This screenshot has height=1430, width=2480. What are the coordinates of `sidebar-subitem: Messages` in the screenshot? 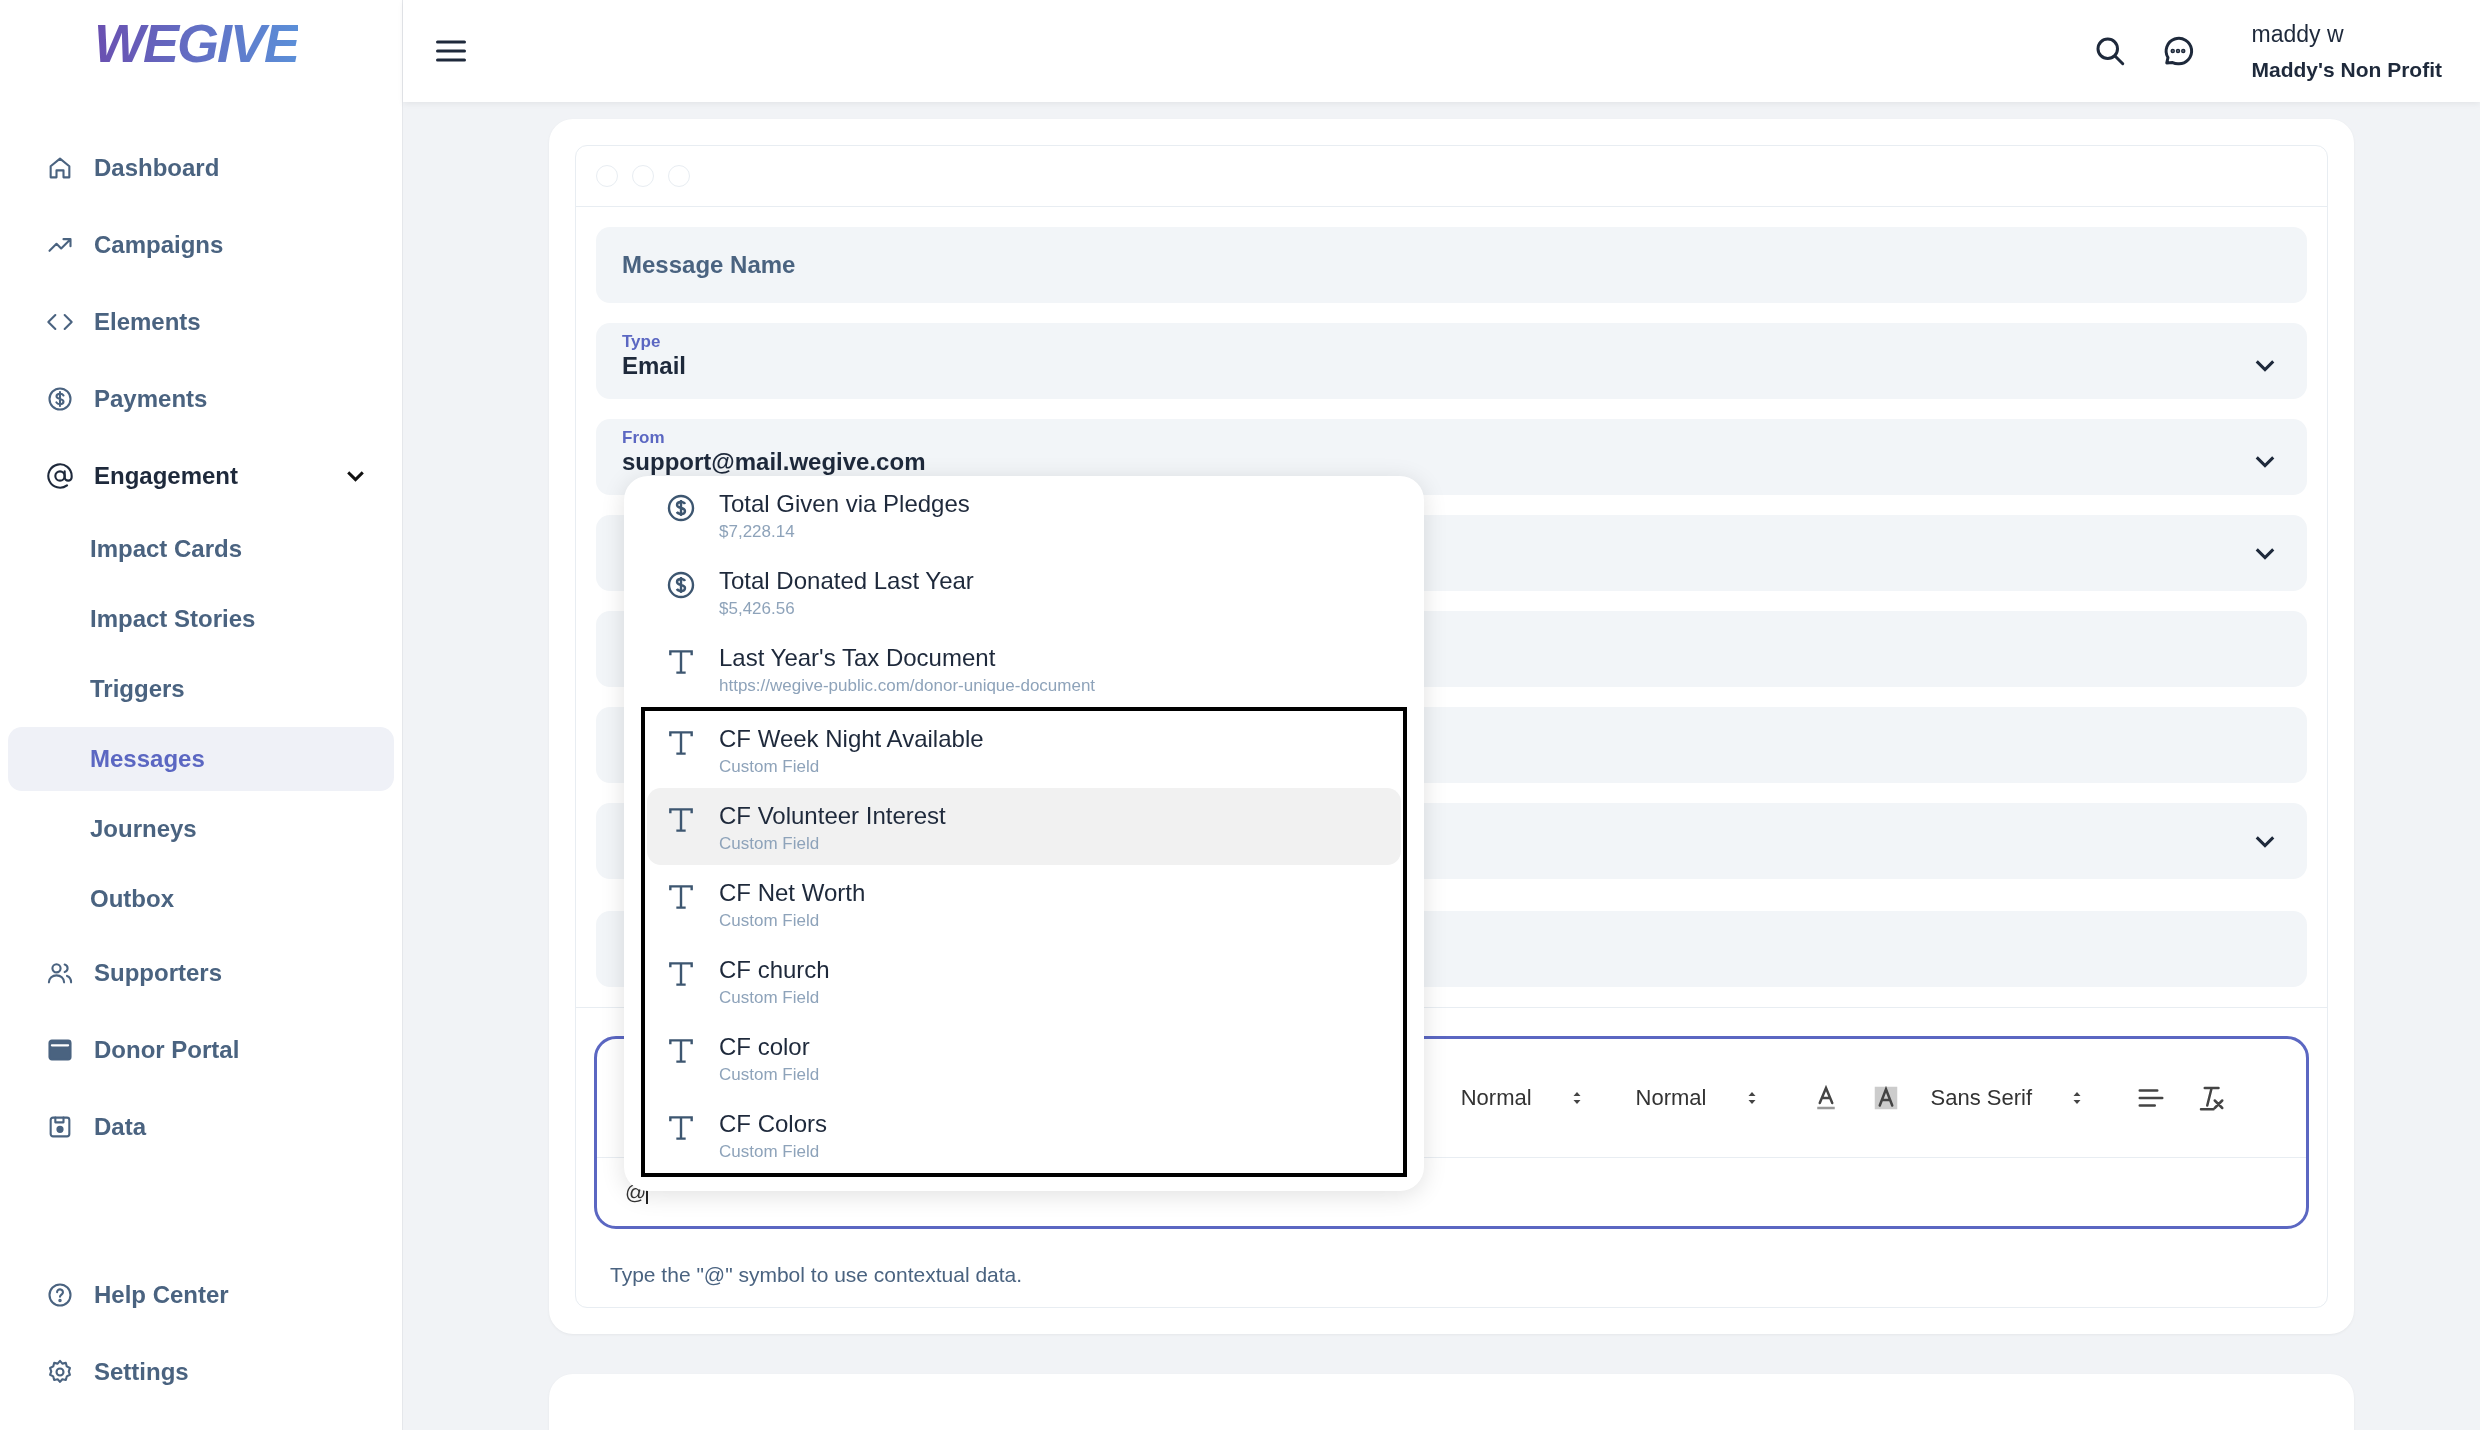 It's located at (201, 759).